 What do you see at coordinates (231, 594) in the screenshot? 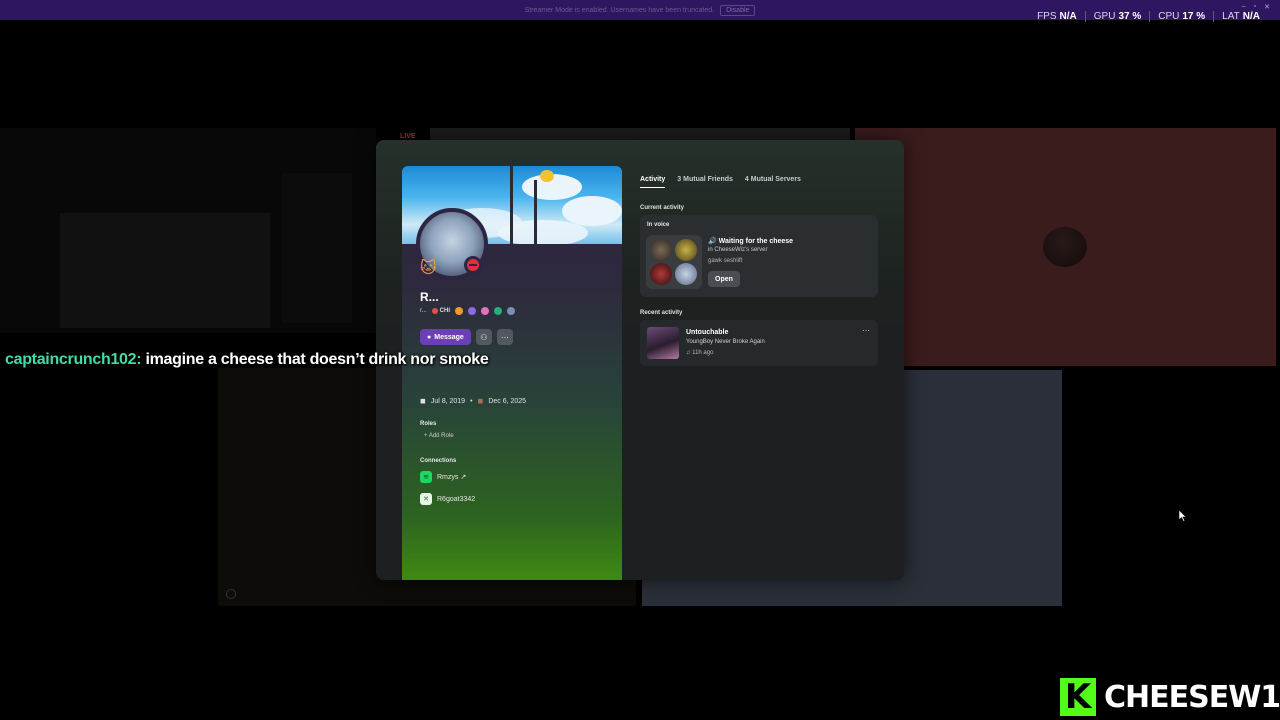
I see `tile-settings-icon` at bounding box center [231, 594].